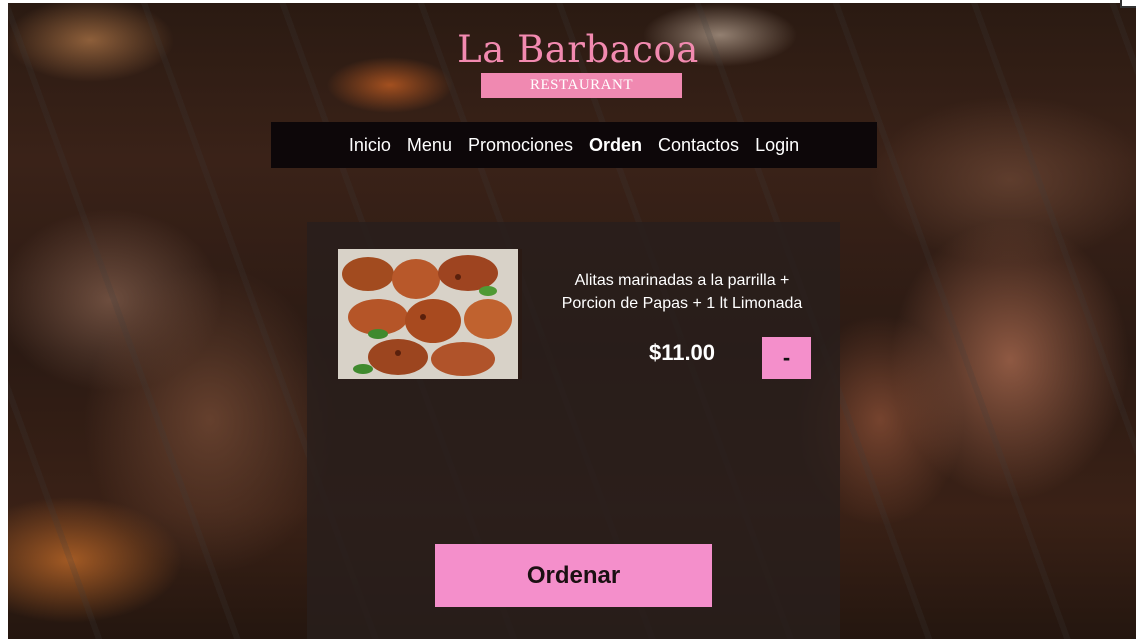 Image resolution: width=1136 pixels, height=639 pixels. What do you see at coordinates (786, 358) in the screenshot?
I see `remove-item-button: -` at bounding box center [786, 358].